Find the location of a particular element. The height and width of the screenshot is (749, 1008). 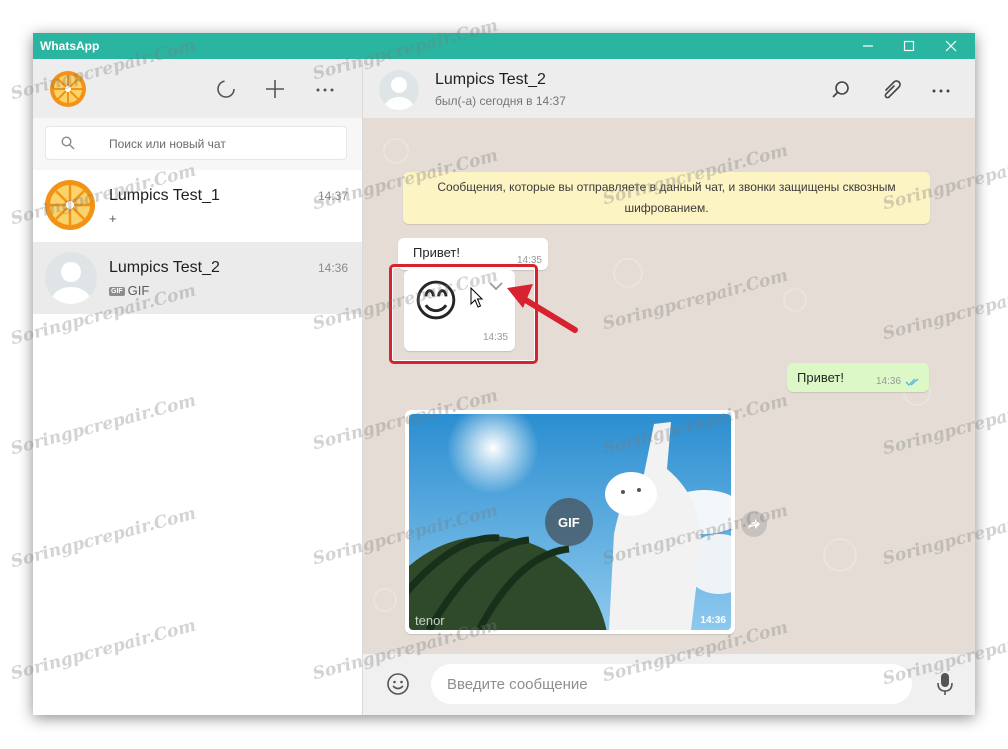

my-profile-avatar is located at coordinates (68, 89).